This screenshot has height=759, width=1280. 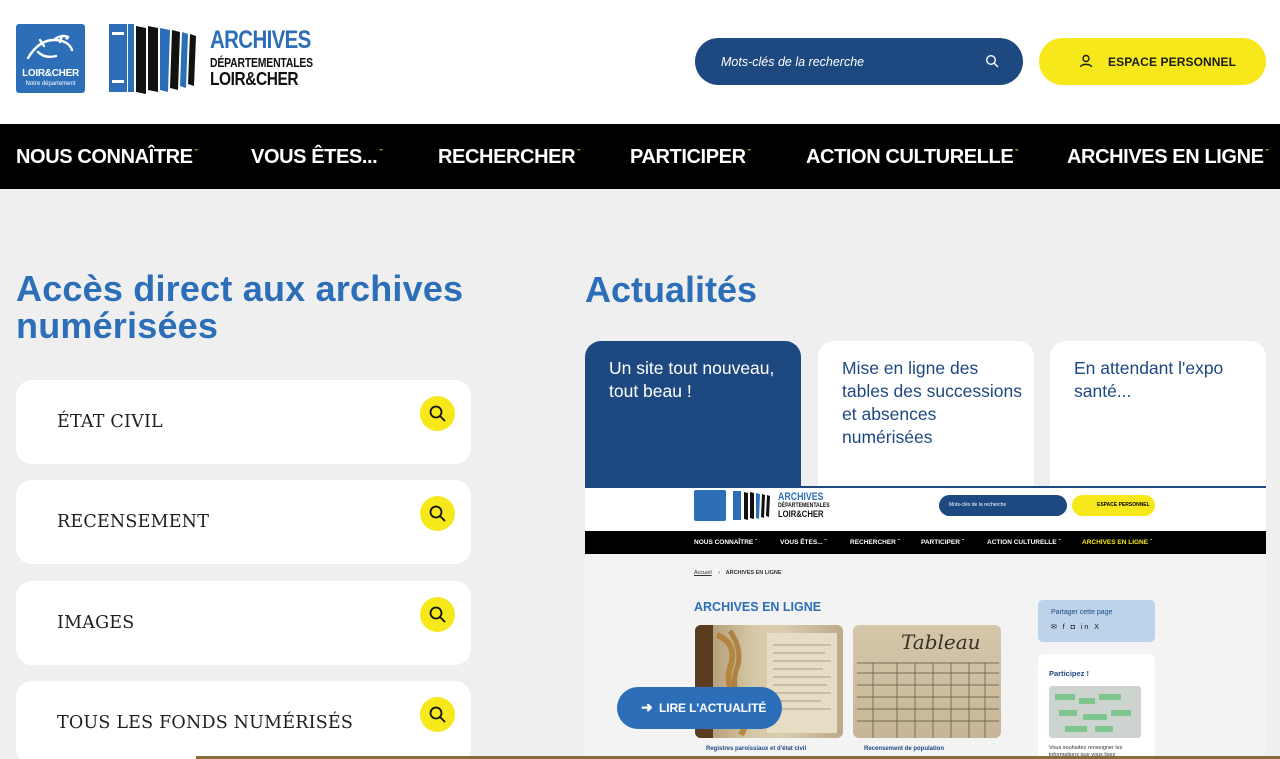 I want to click on nav-label: ACTION CULTURELLE, so click(x=910, y=157).